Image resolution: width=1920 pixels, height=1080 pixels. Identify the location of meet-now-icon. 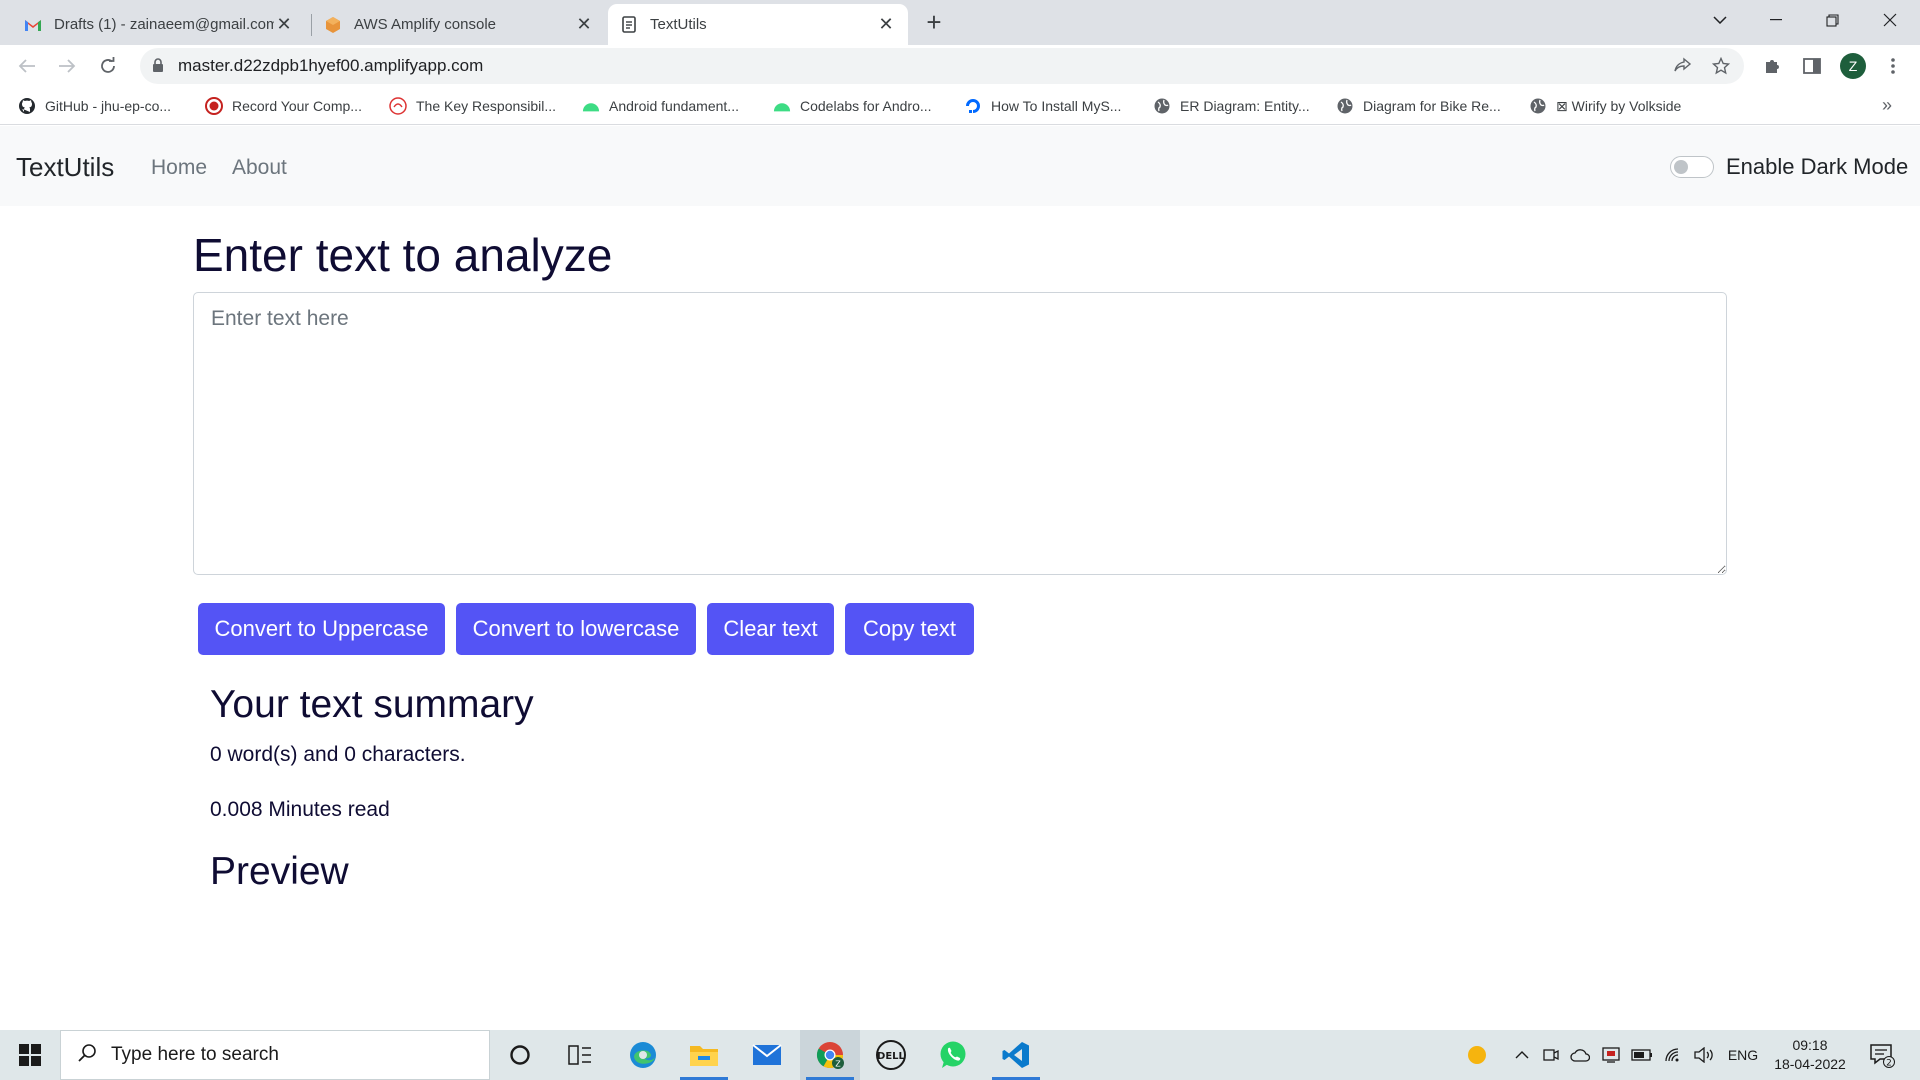
(1551, 1055).